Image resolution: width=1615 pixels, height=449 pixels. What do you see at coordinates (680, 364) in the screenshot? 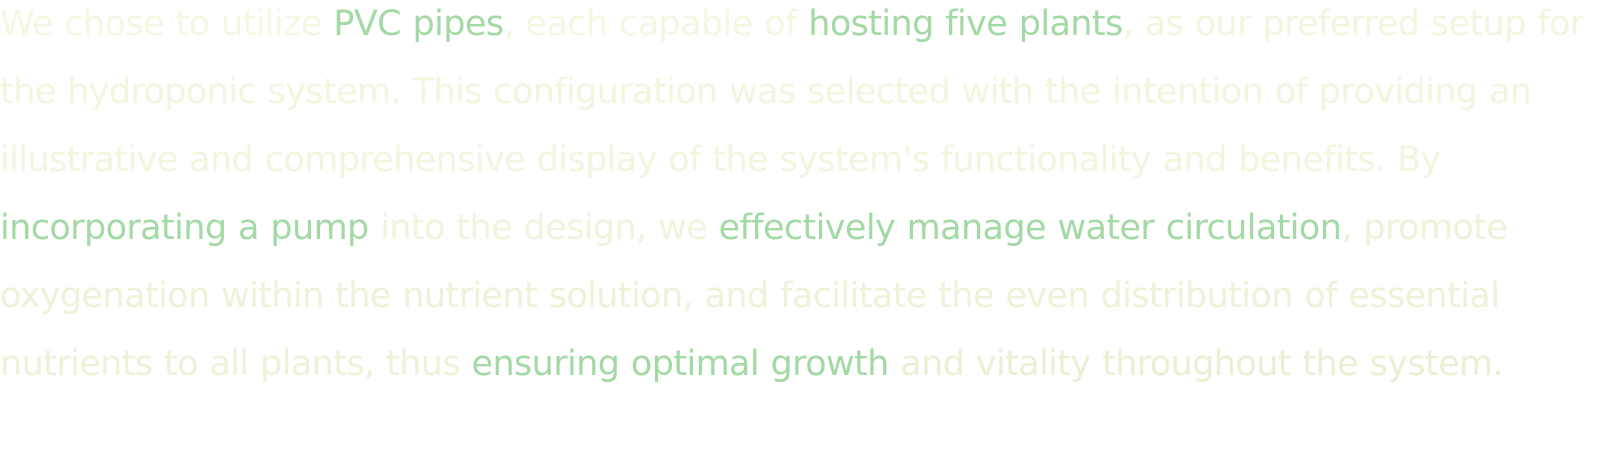
I see `highlighted-phrase: ensuring optimal growth` at bounding box center [680, 364].